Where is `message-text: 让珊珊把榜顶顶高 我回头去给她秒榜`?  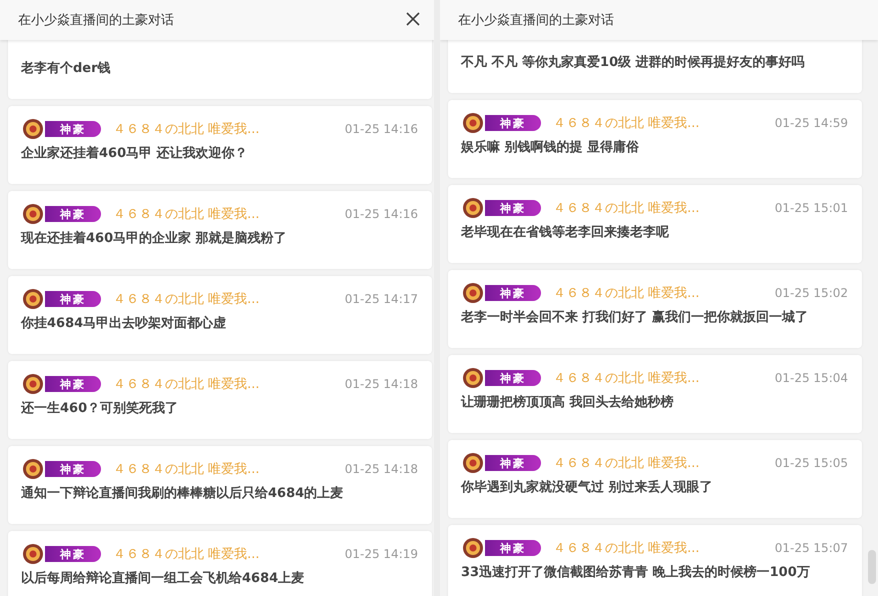
message-text: 让珊珊把榜顶顶高 我回头去给她秒榜 is located at coordinates (568, 403).